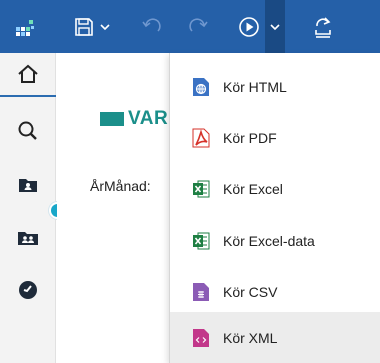  What do you see at coordinates (323, 26) in the screenshot?
I see `share-icon` at bounding box center [323, 26].